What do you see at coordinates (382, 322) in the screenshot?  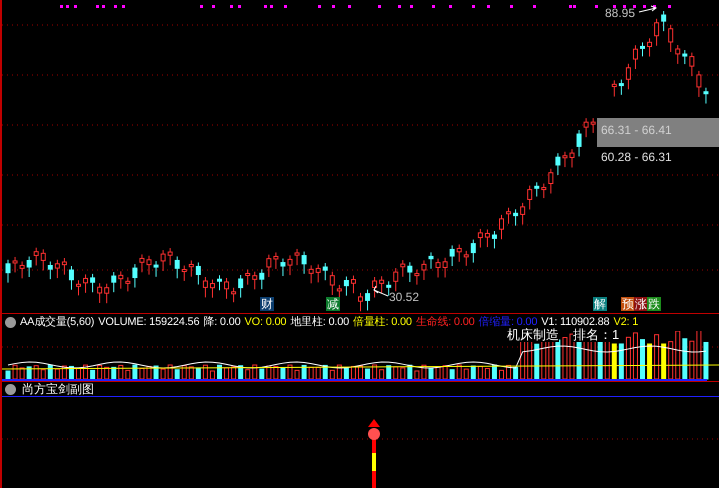 I see `indicator-value: 倍量柱: 0.00` at bounding box center [382, 322].